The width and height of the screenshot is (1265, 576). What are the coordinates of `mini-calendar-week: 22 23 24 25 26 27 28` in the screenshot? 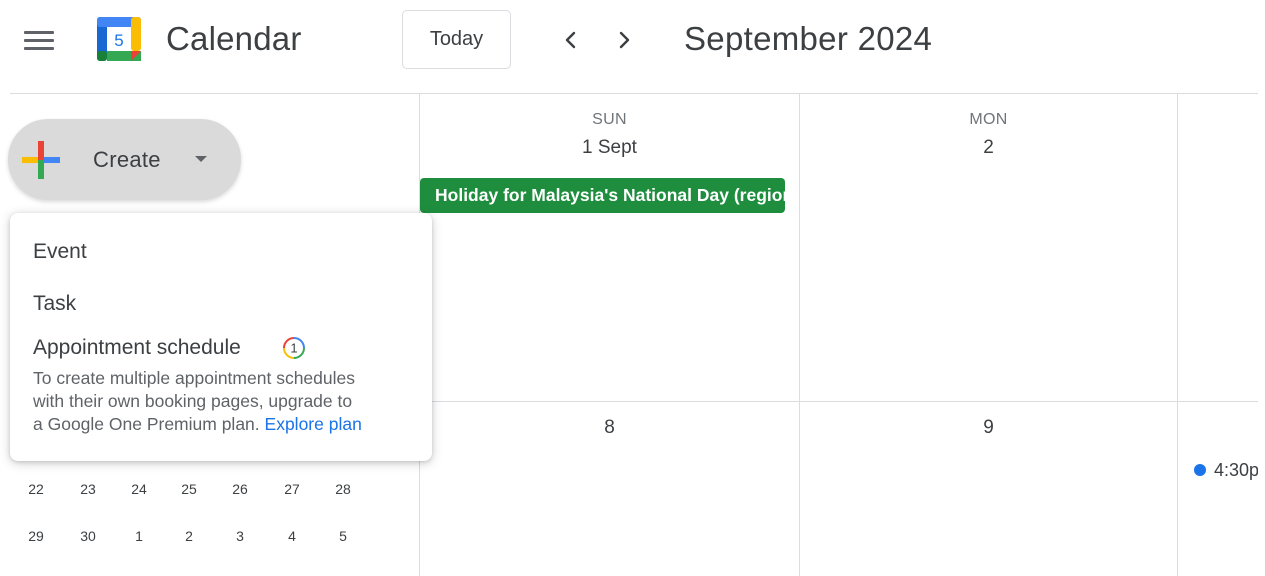 It's located at (185, 489).